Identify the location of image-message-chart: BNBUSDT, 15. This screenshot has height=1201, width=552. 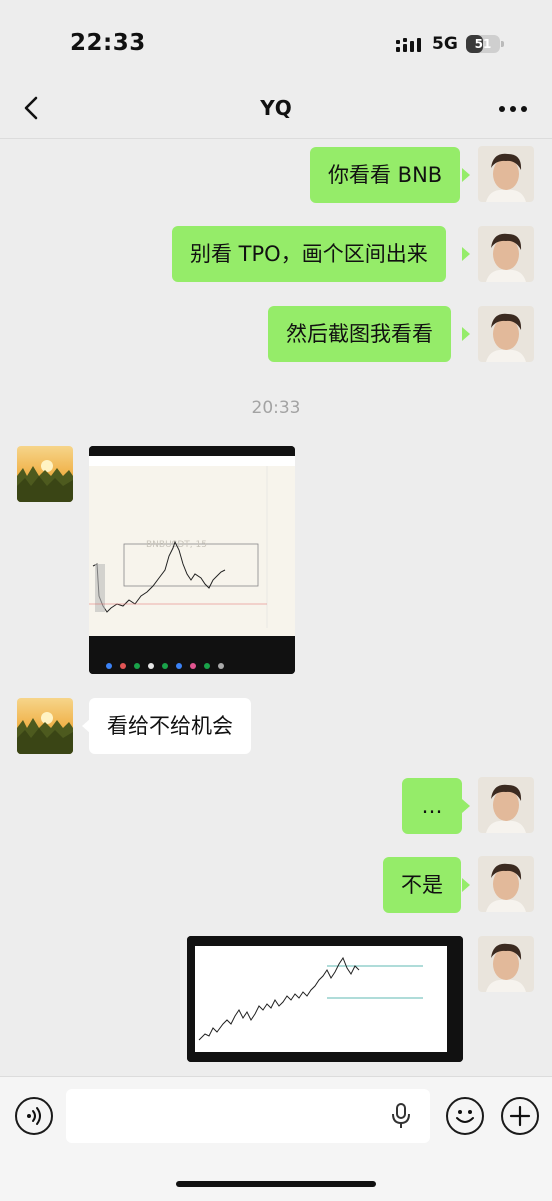
(192, 560).